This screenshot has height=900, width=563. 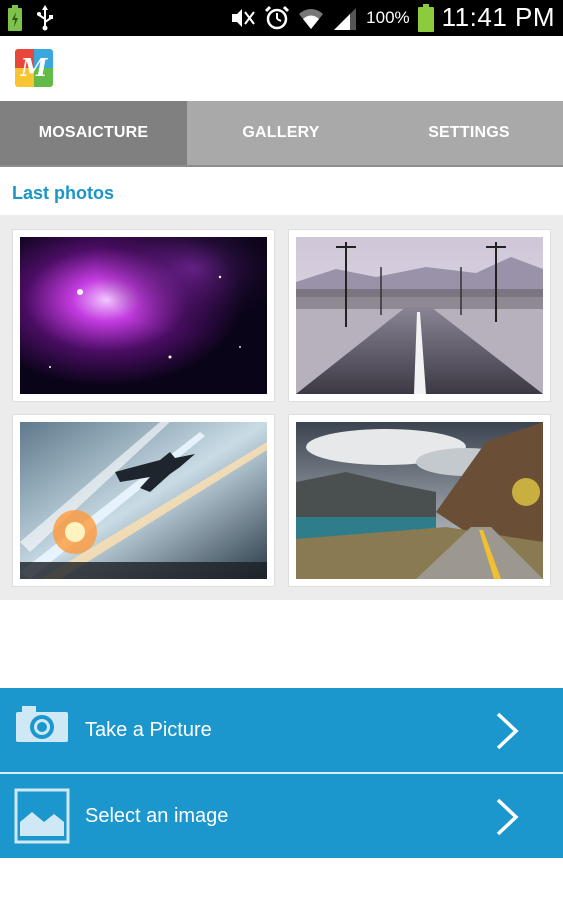 I want to click on photo-thumb-mountain-road, so click(x=419, y=500).